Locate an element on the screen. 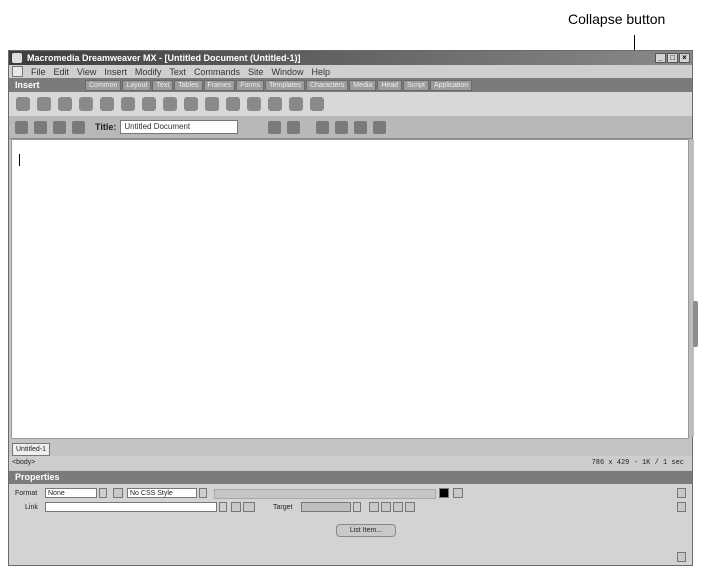 This screenshot has height=569, width=701. menu-text: Text is located at coordinates (177, 72).